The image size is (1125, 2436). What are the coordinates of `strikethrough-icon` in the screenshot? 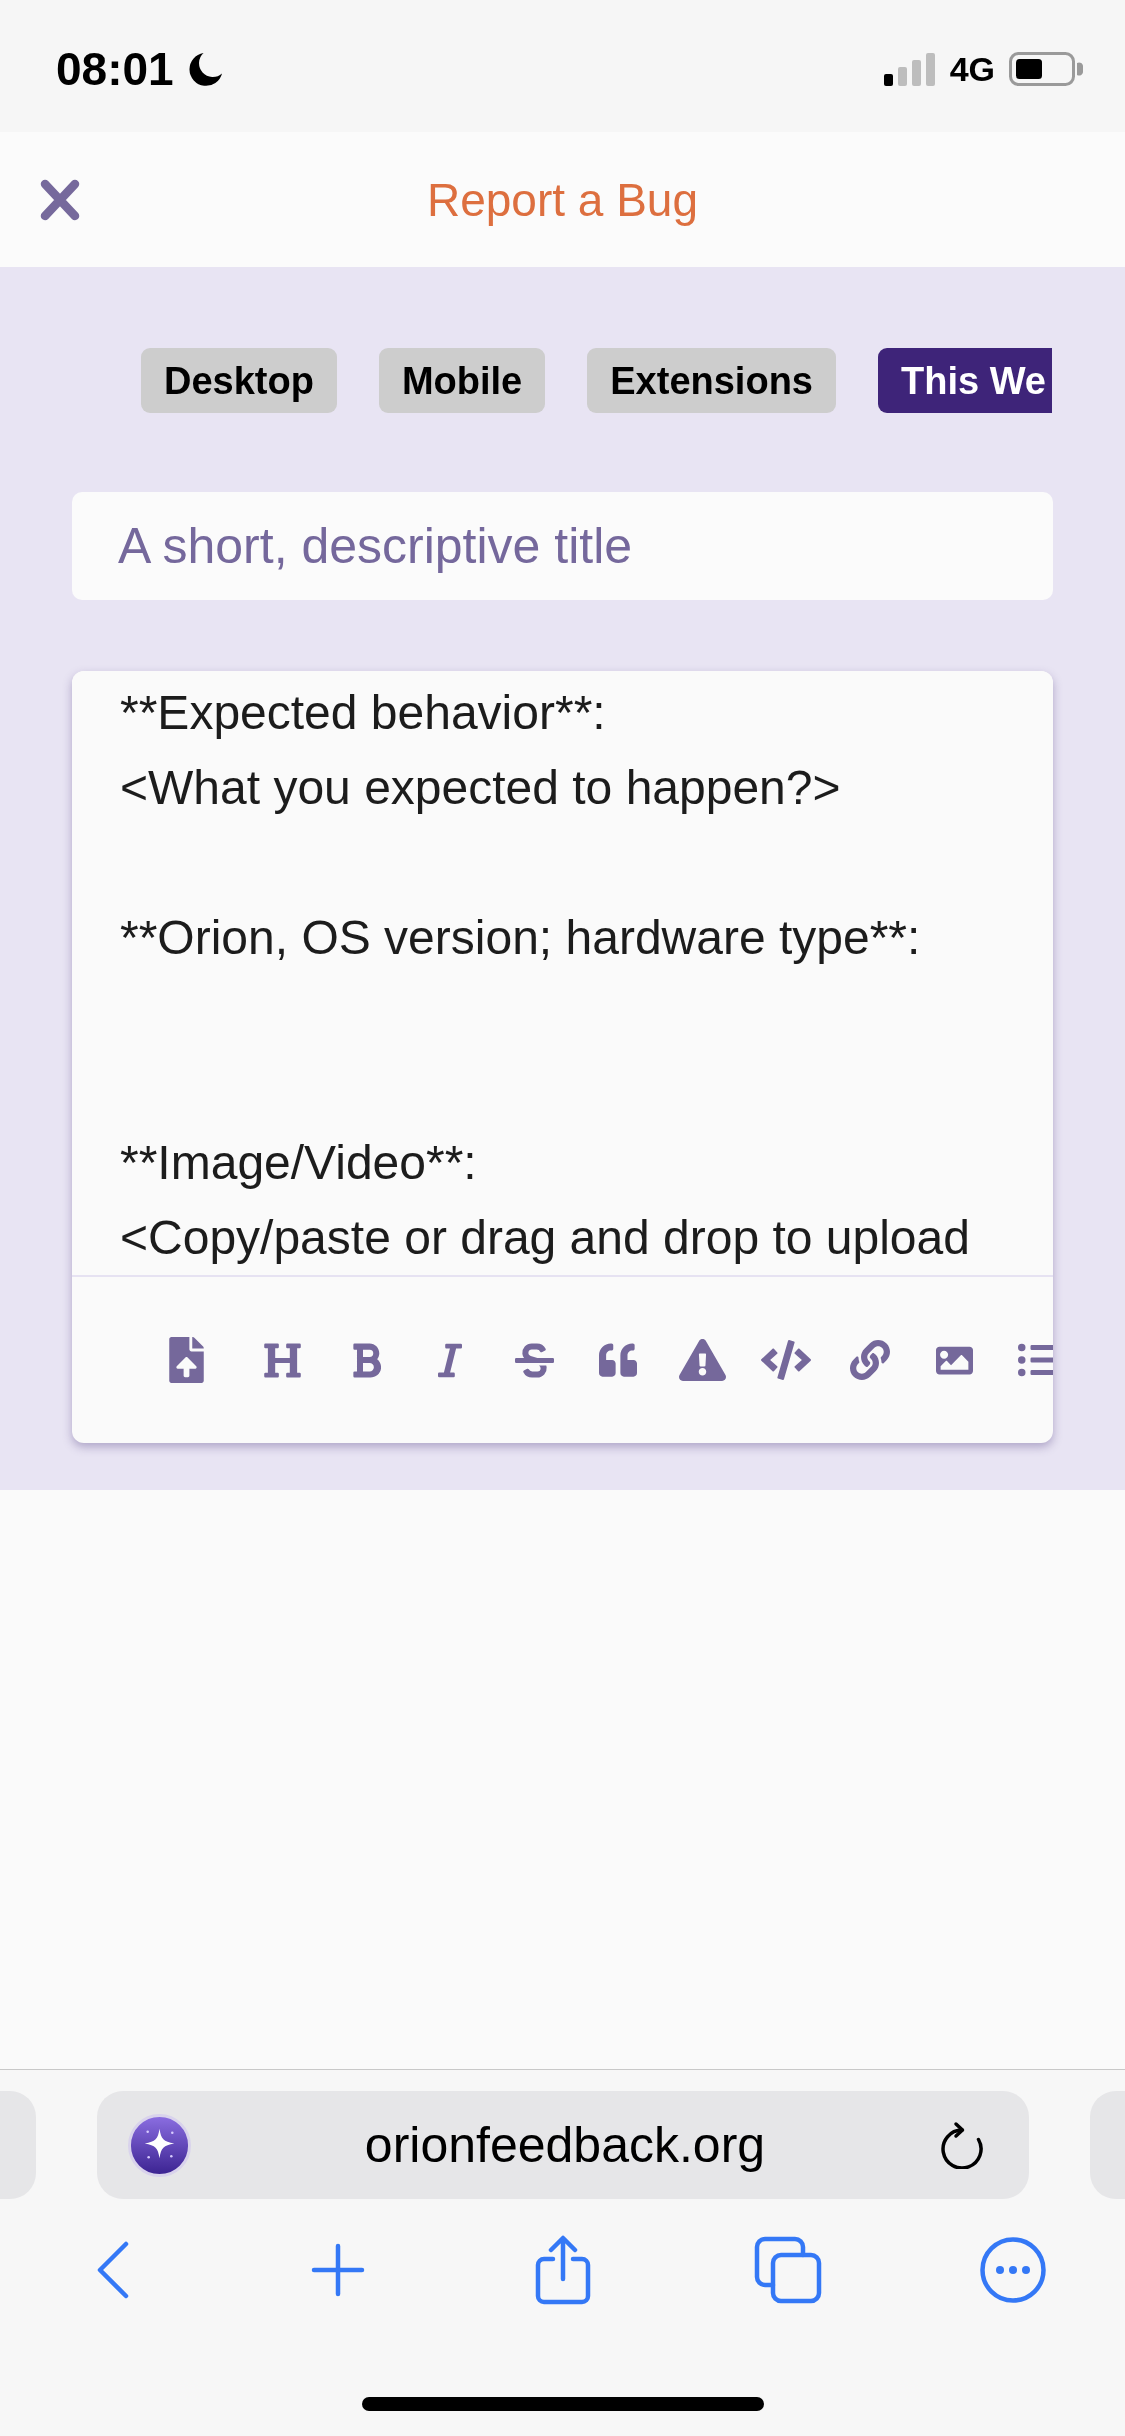 It's located at (534, 1360).